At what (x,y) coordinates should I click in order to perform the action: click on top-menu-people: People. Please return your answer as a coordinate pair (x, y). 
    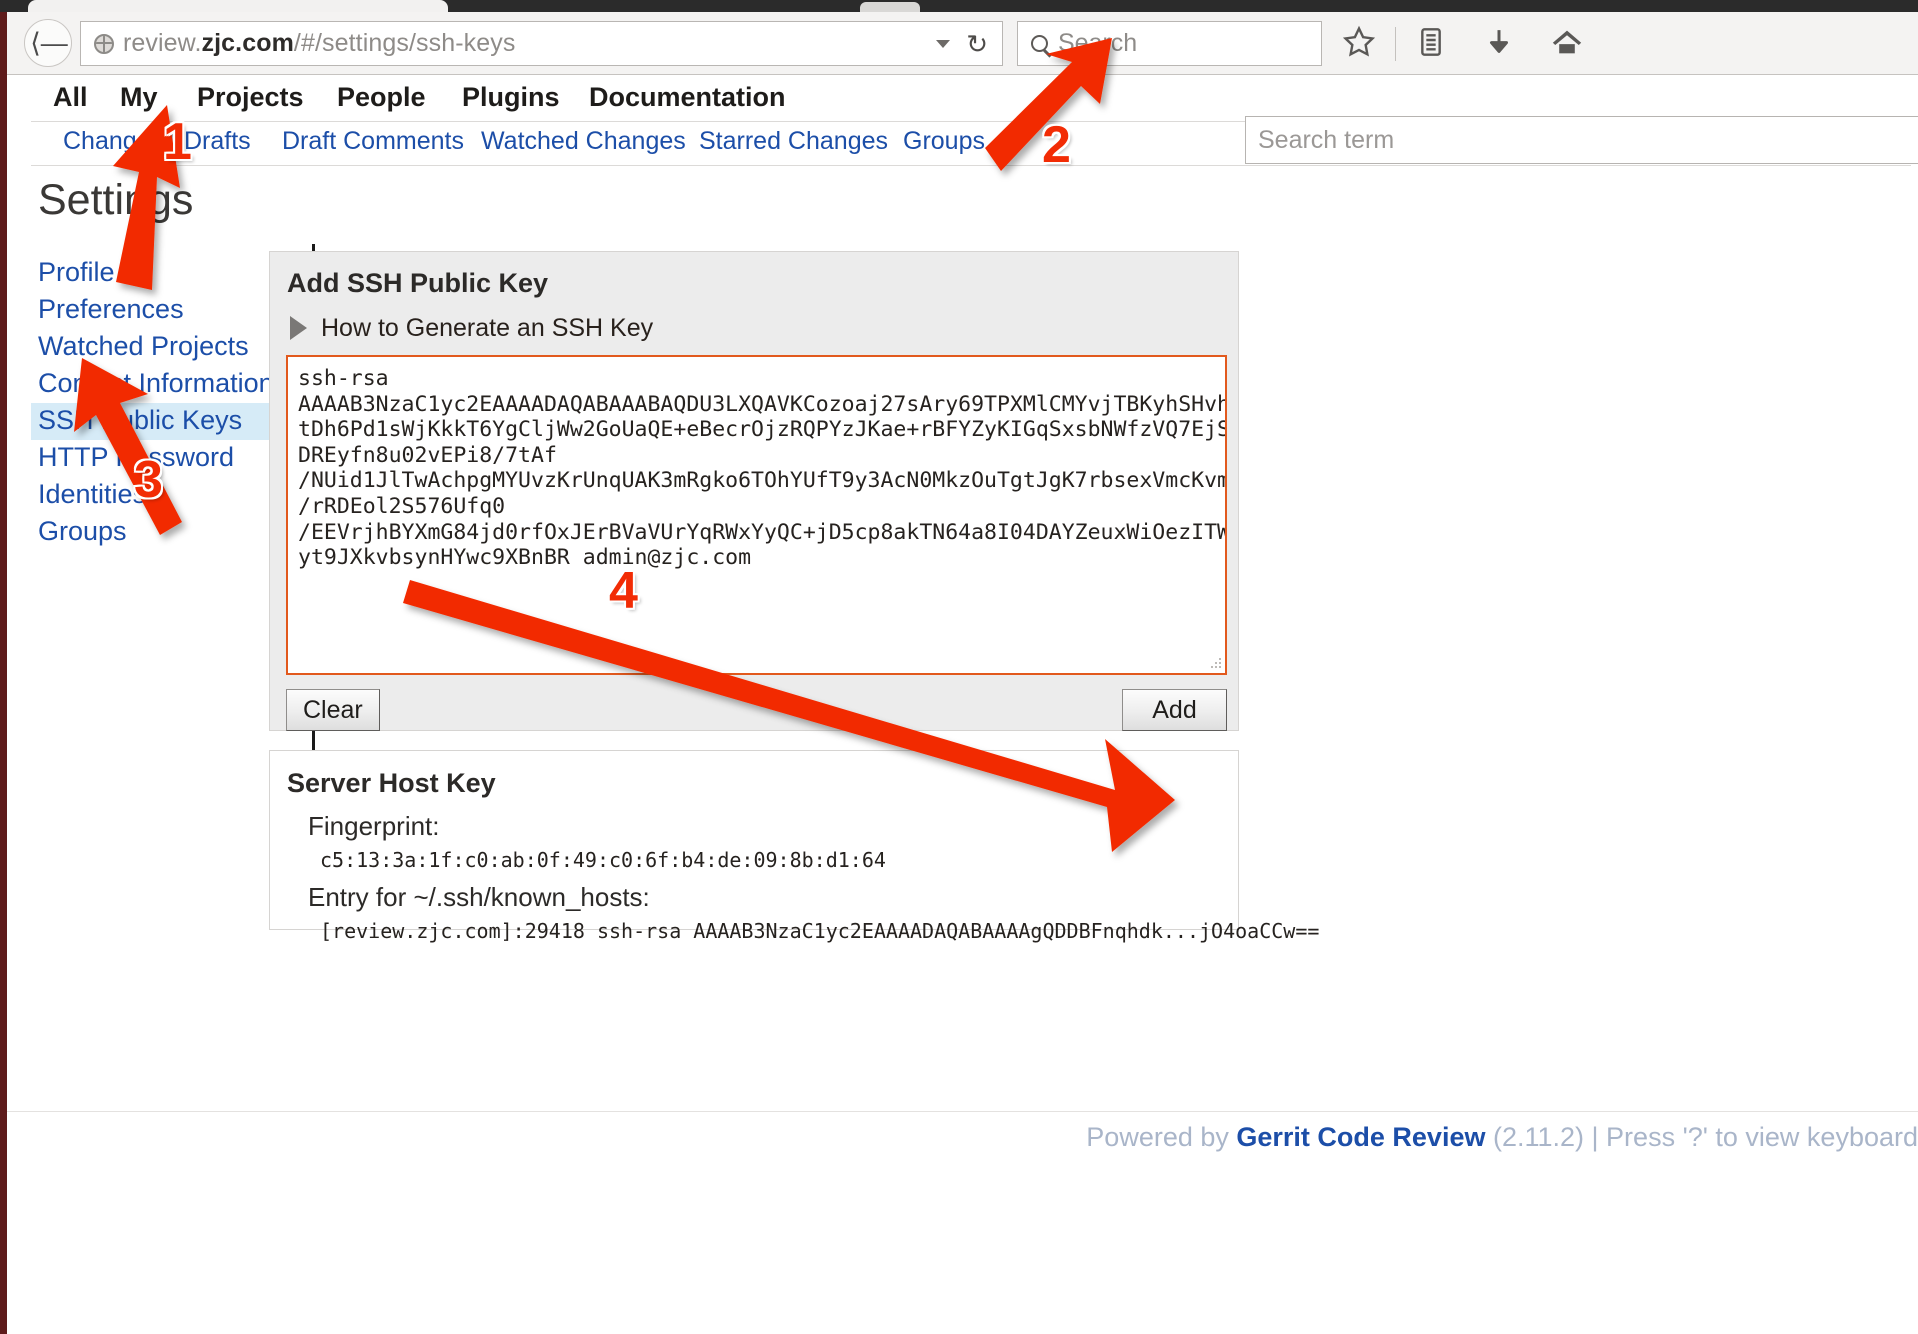
    Looking at the image, I should click on (381, 97).